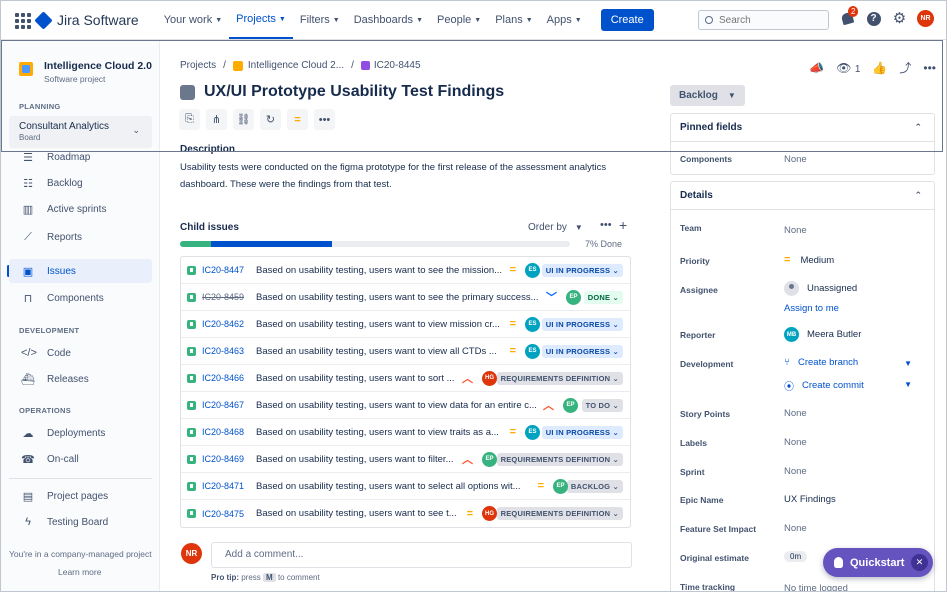 The height and width of the screenshot is (592, 947). What do you see at coordinates (582, 324) in the screenshot?
I see `child-issue-status: UI IN PROGRESS ⌄` at bounding box center [582, 324].